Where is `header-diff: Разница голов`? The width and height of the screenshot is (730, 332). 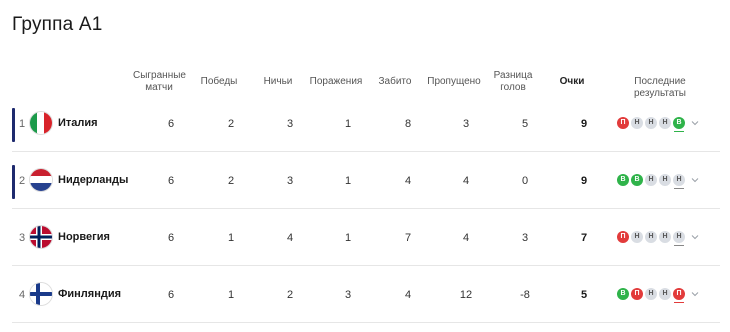
header-diff: Разница голов is located at coordinates (513, 81).